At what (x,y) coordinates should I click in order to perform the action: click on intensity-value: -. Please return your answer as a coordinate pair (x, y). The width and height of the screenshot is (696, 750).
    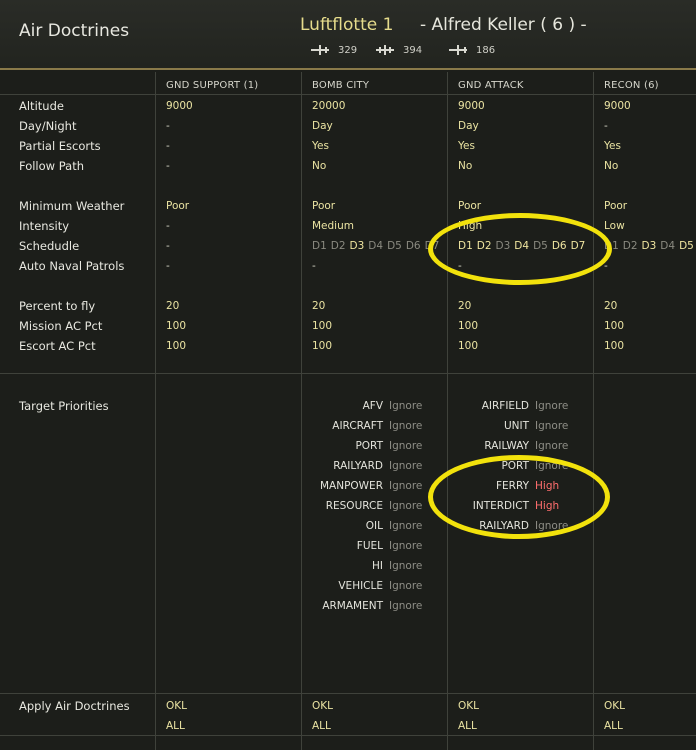
    Looking at the image, I should click on (168, 226).